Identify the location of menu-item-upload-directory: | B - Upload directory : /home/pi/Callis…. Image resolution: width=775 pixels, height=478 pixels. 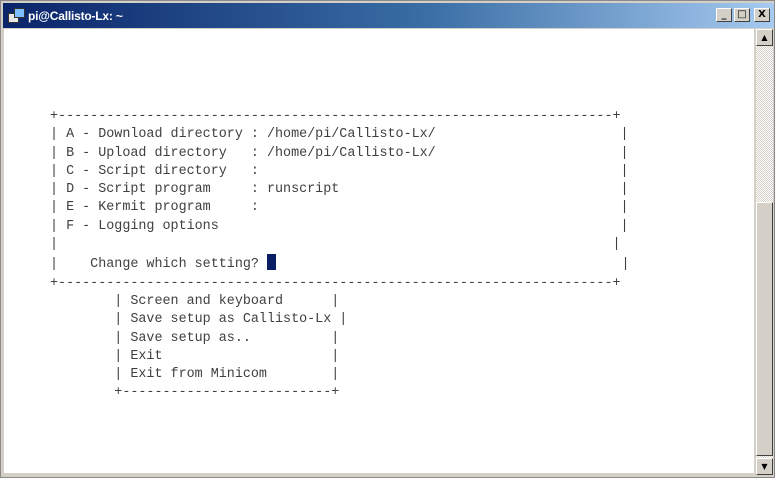
(339, 153).